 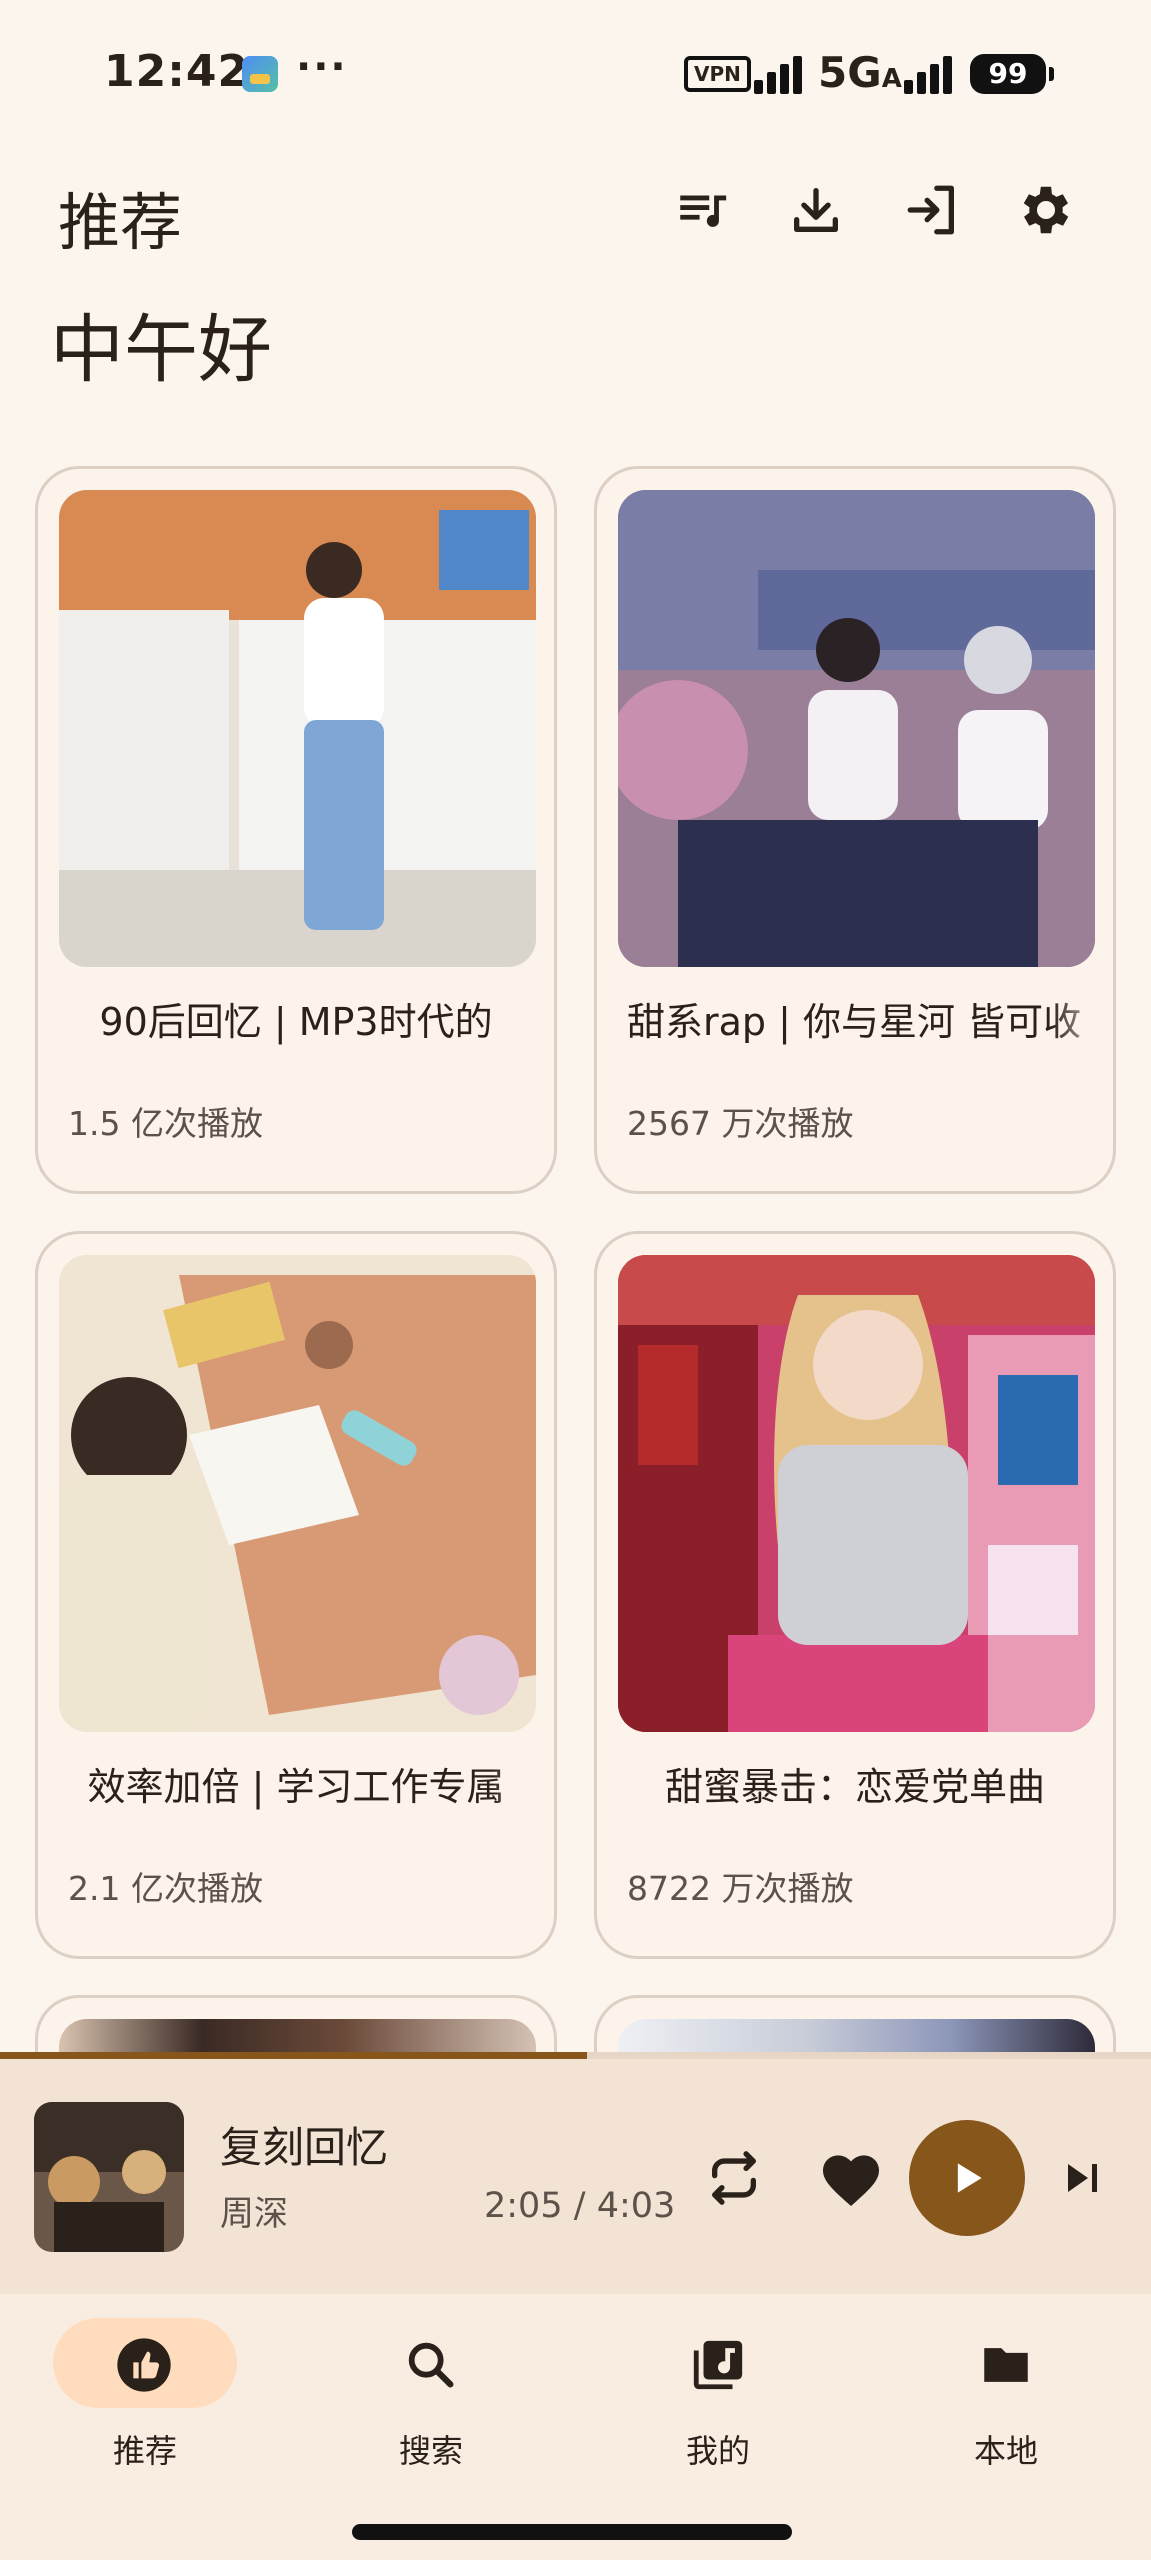 I want to click on album-art, so click(x=109, y=2177).